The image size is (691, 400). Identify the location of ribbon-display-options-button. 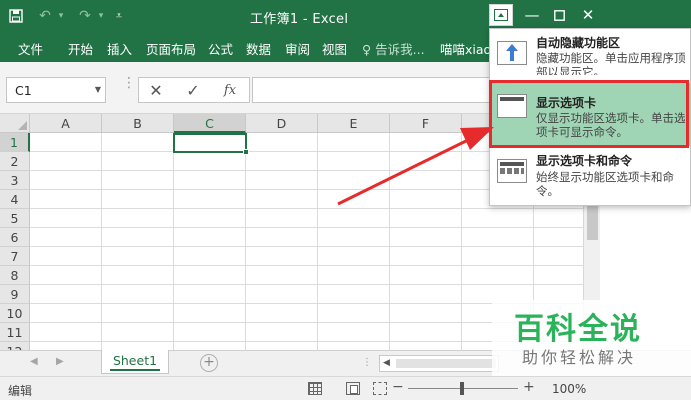
(501, 15).